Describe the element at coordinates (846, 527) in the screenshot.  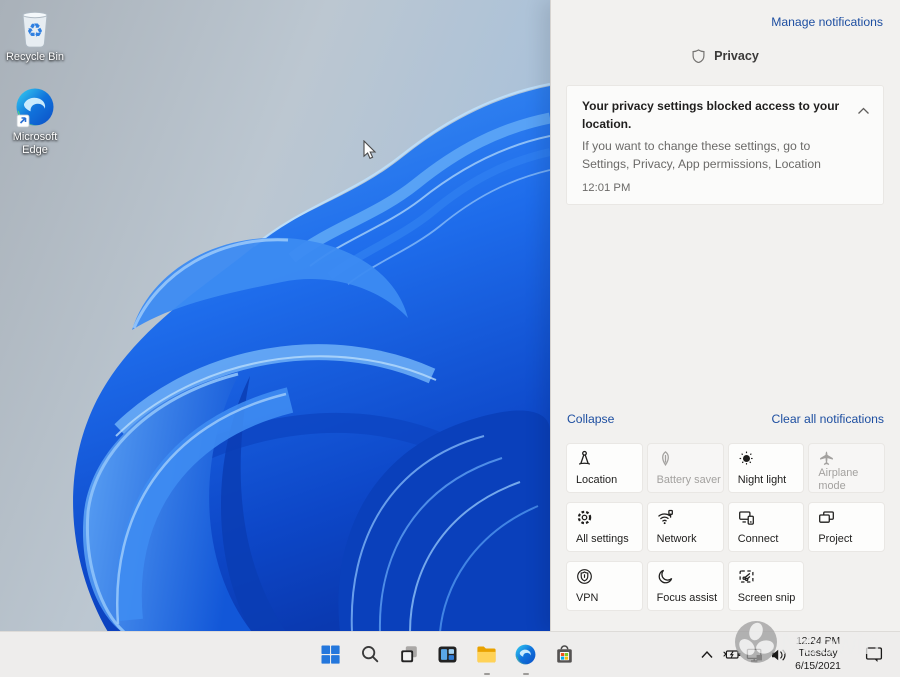
I see `quick-action-project: Project` at that location.